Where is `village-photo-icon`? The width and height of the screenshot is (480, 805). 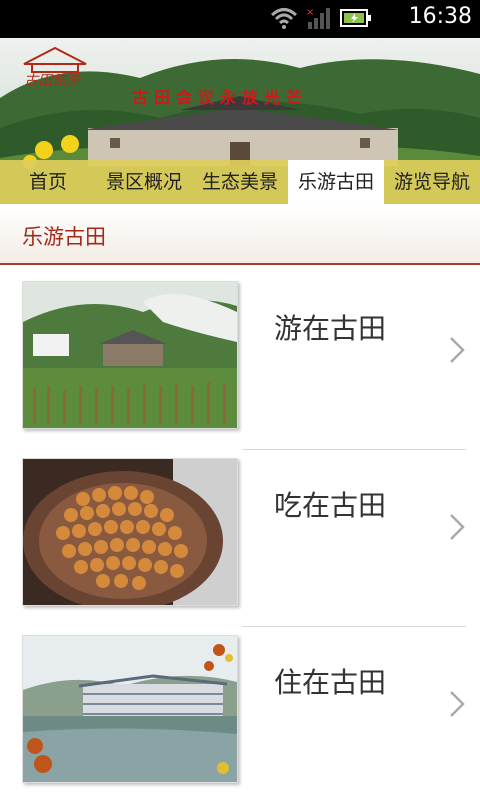
village-photo-icon is located at coordinates (130, 355).